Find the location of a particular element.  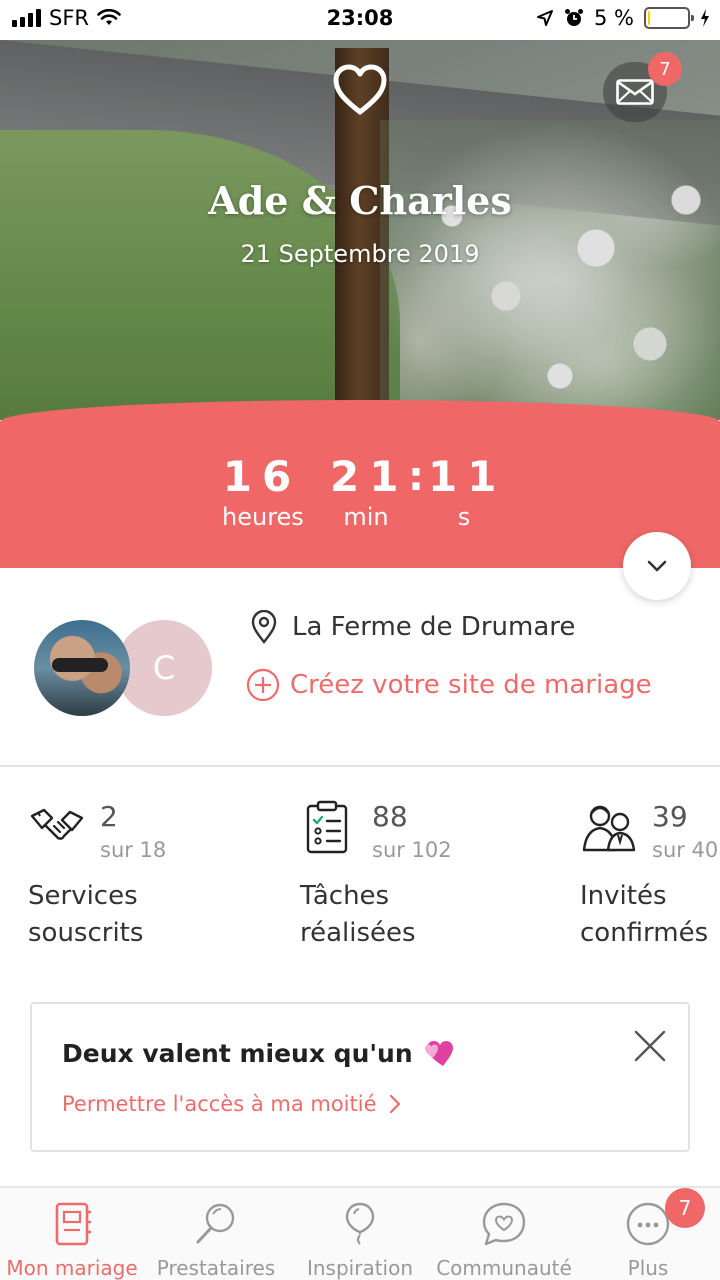

countdown-hours: 16 heures is located at coordinates (263, 491).